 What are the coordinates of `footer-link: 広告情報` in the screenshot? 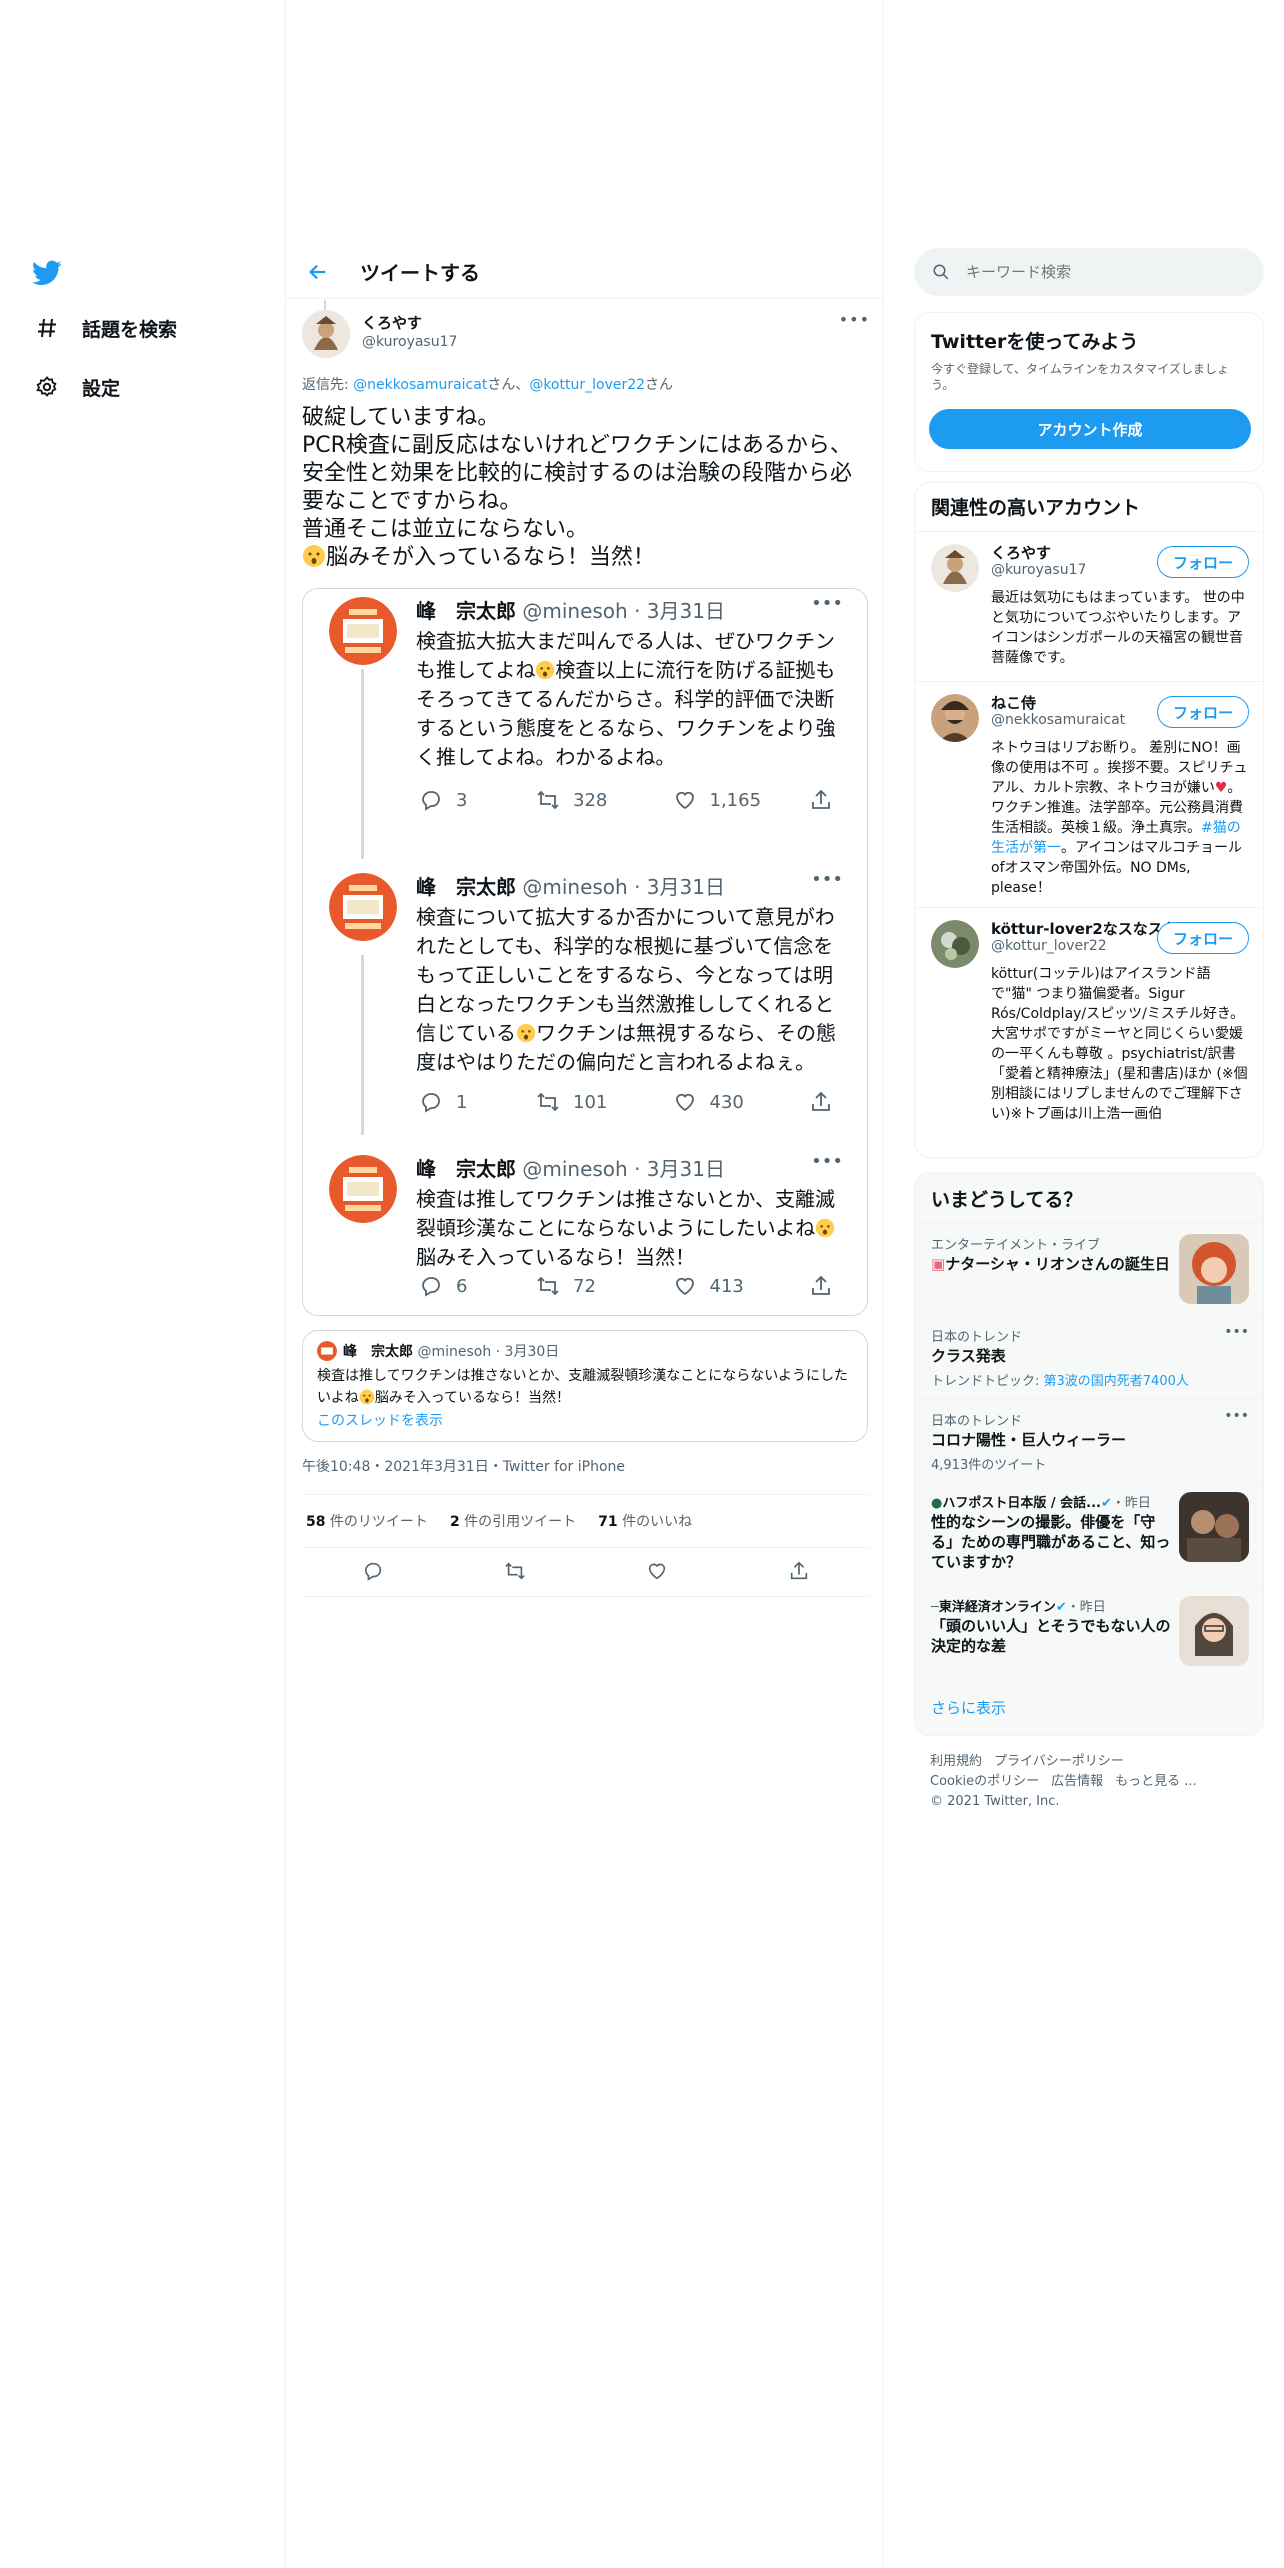 It's located at (1077, 1781).